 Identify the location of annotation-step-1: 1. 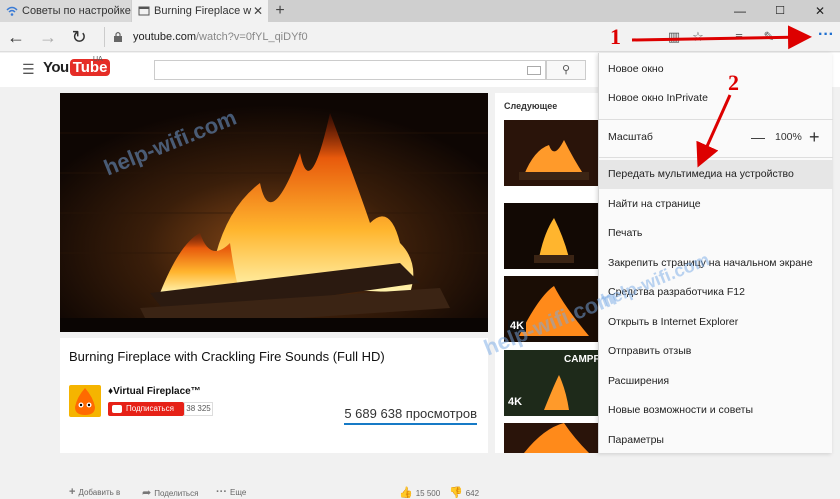
(615, 36).